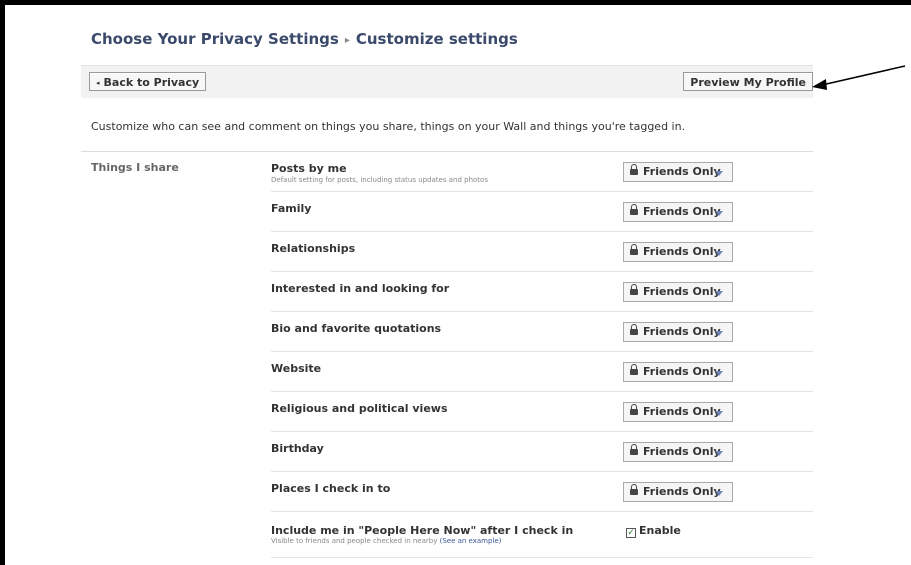 The height and width of the screenshot is (565, 911). What do you see at coordinates (819, 84) in the screenshot?
I see `annotation-arrow-head` at bounding box center [819, 84].